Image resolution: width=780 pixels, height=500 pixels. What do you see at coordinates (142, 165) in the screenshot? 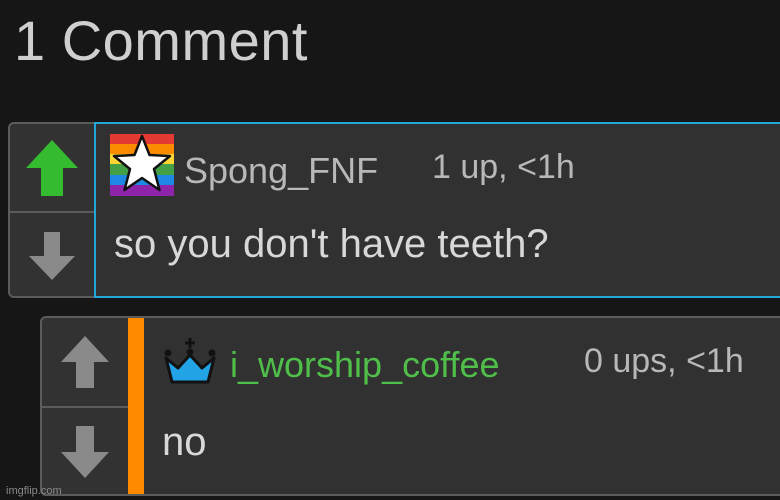
I see `rainbow-star-flair-icon` at bounding box center [142, 165].